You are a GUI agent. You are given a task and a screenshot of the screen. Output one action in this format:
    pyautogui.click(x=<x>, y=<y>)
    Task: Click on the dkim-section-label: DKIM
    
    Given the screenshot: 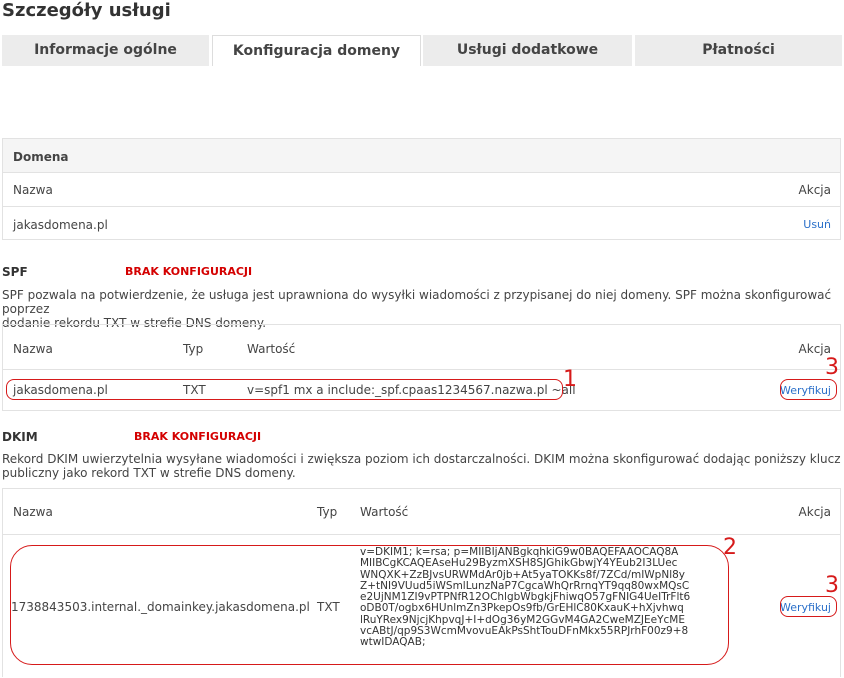 What is the action you would take?
    pyautogui.click(x=20, y=437)
    